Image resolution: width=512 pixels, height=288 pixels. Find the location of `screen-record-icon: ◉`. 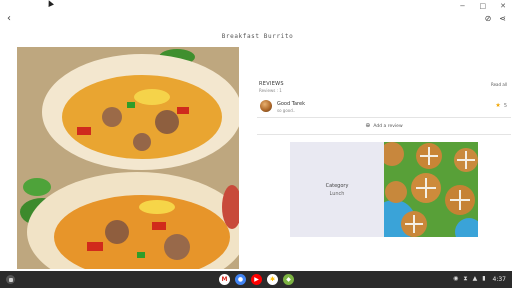

screen-record-icon: ◉ is located at coordinates (456, 278).